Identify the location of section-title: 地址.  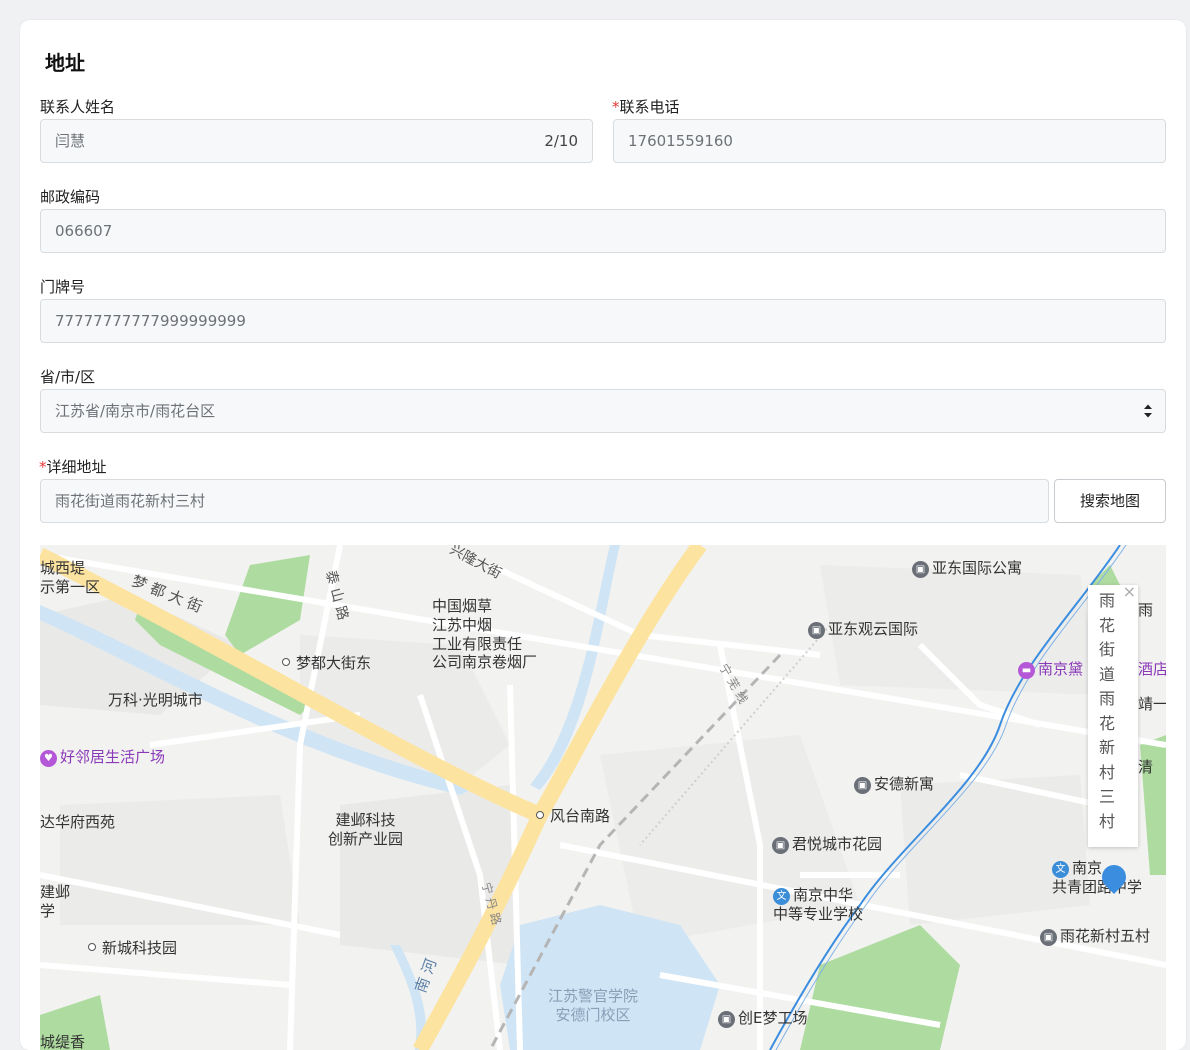
(65, 63).